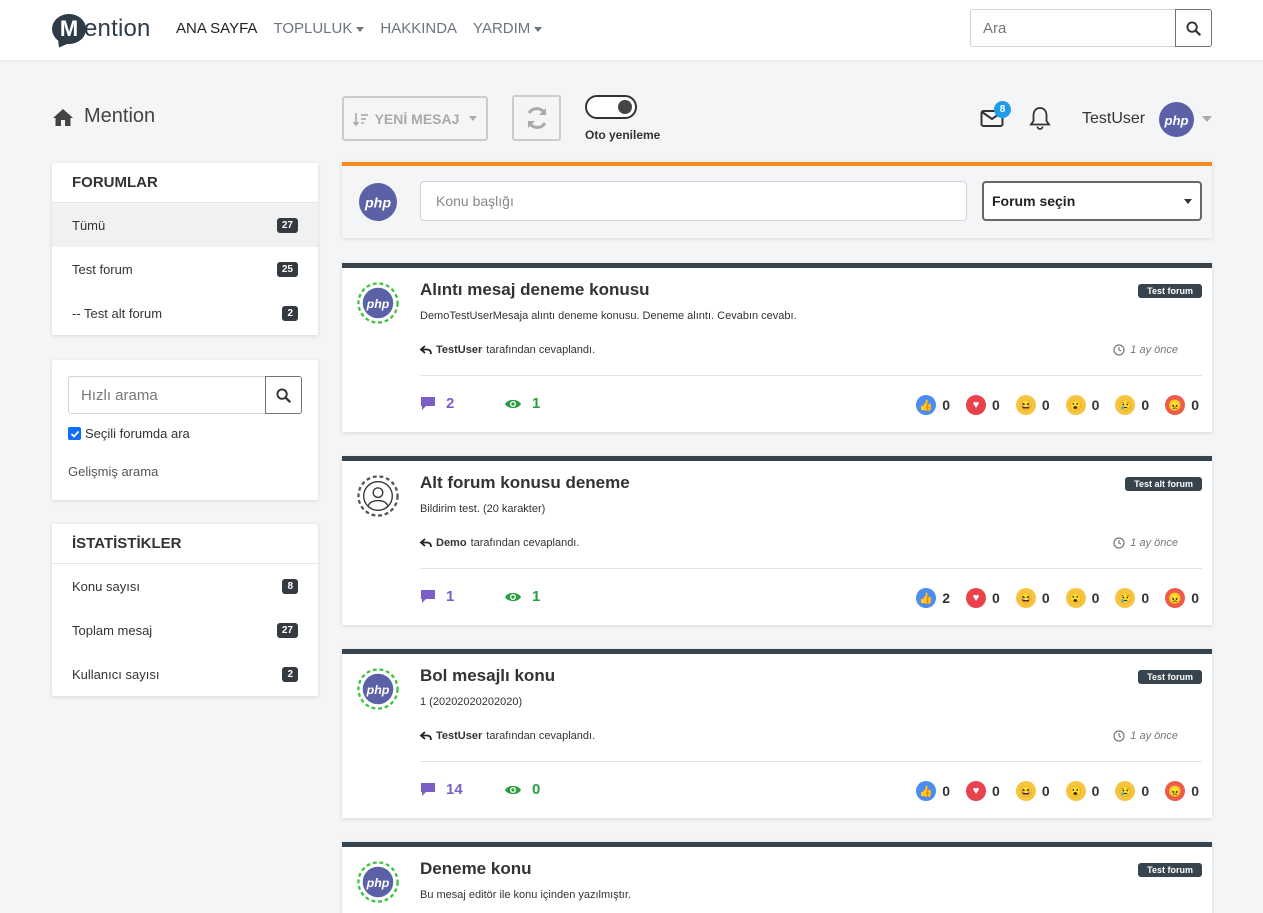 This screenshot has height=913, width=1263. I want to click on search-in-forum-checkbox, so click(74, 433).